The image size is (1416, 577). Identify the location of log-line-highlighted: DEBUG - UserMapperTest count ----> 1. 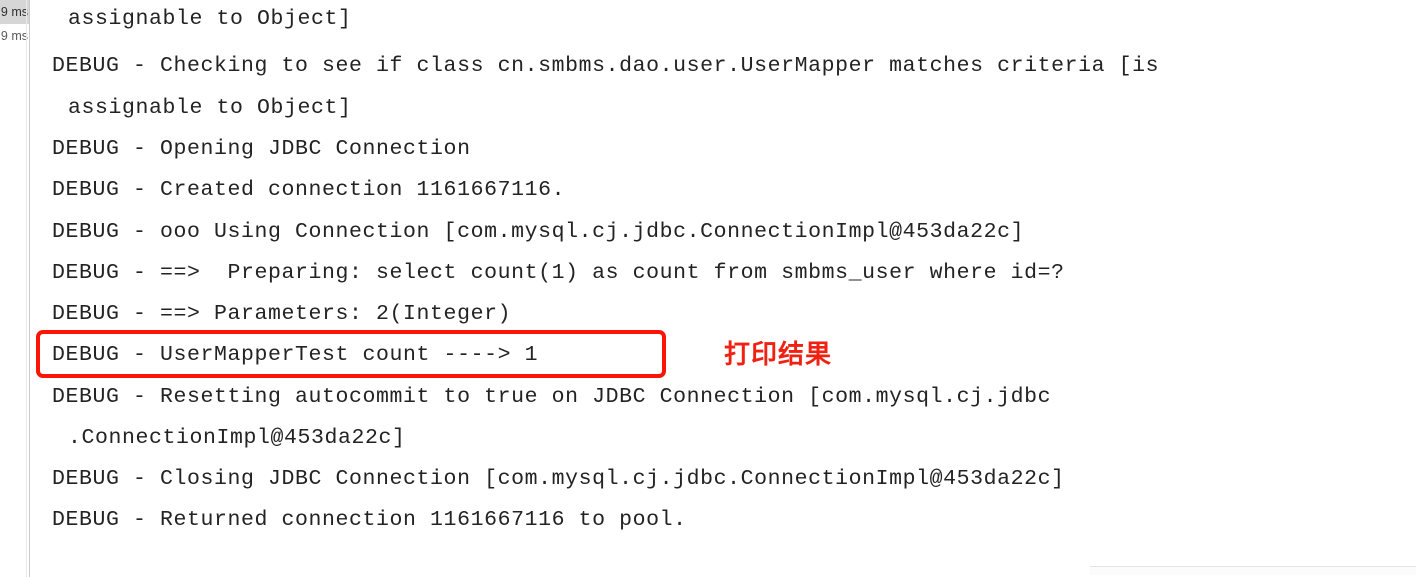
(295, 355).